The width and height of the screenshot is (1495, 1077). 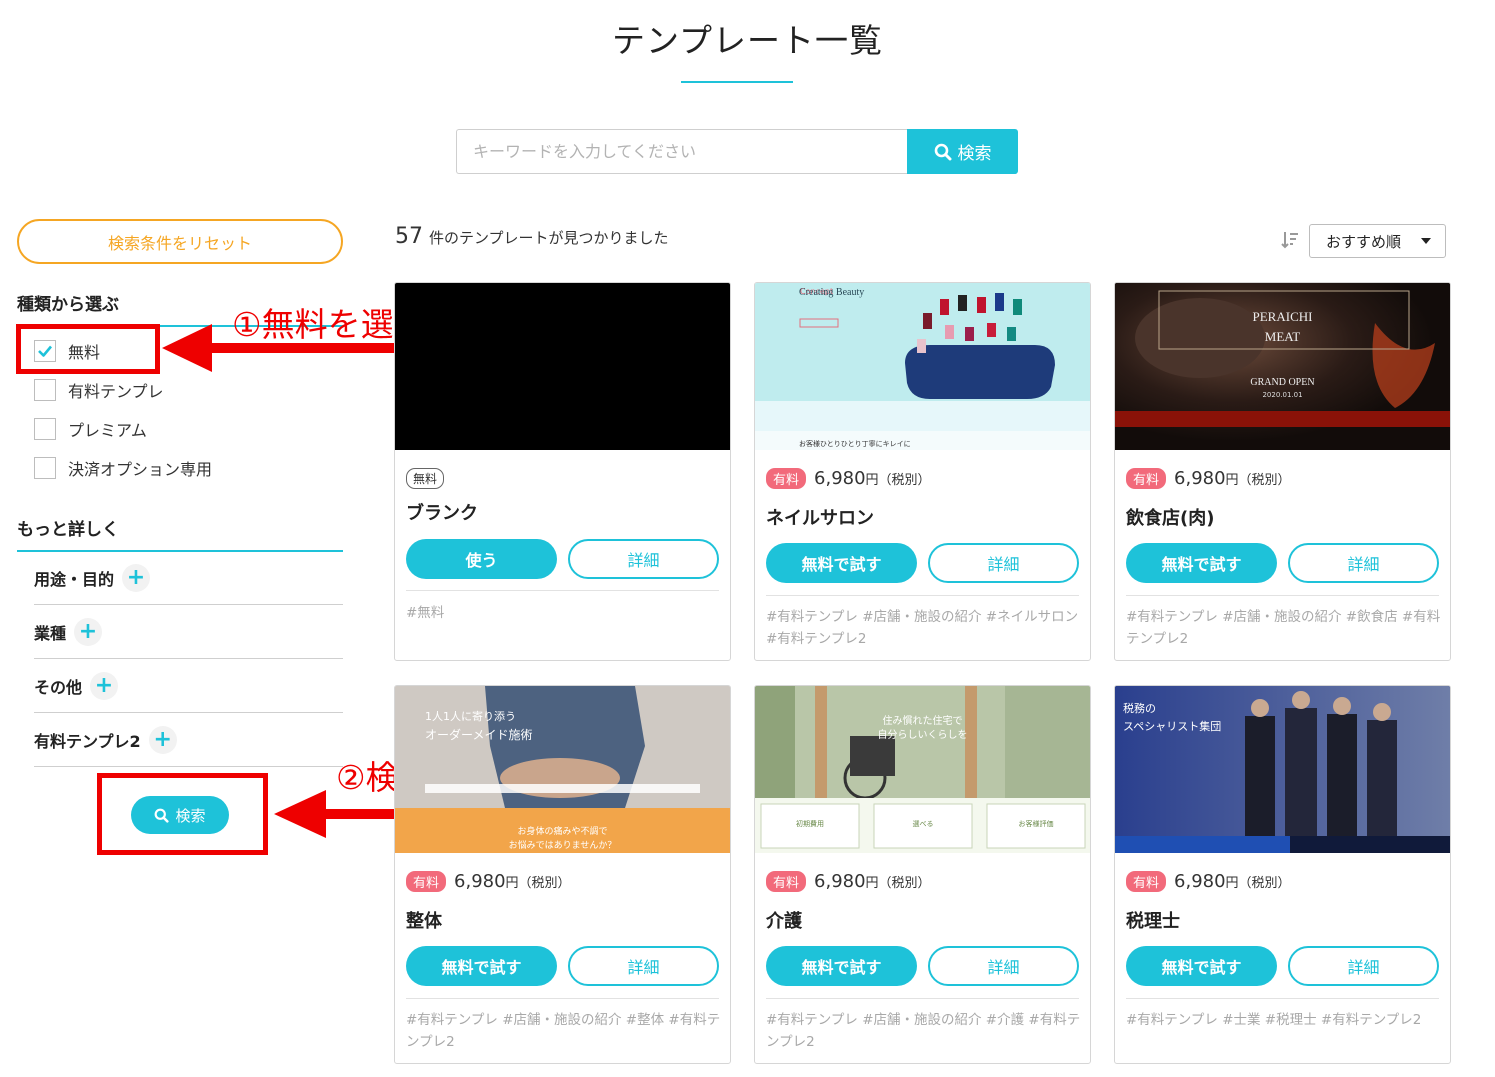 What do you see at coordinates (784, 921) in the screenshot?
I see `template-name: 介護` at bounding box center [784, 921].